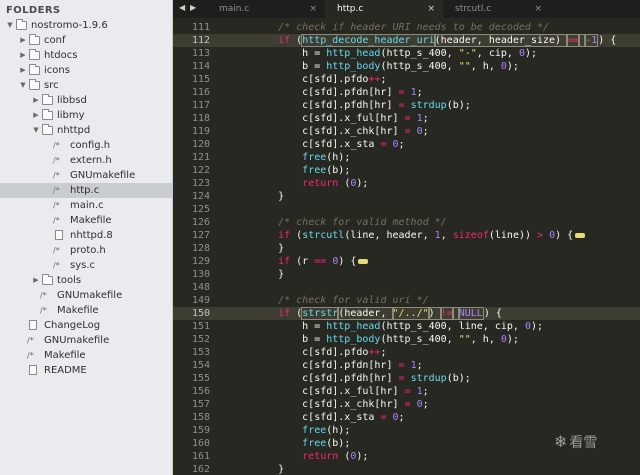 This screenshot has width=640, height=475. Describe the element at coordinates (406, 79) in the screenshot. I see `code-line: 115 c[sfd].pfdo++;` at that location.